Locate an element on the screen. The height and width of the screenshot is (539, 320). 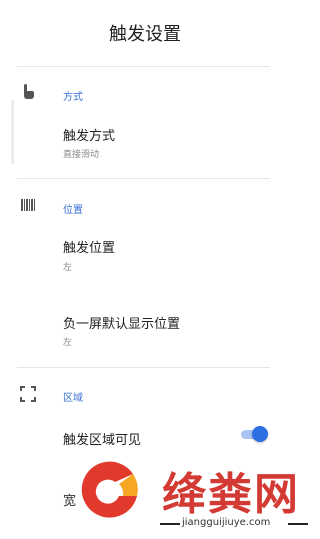
pref-trigger-mode: 触发方式 直接滑动 is located at coordinates (145, 145).